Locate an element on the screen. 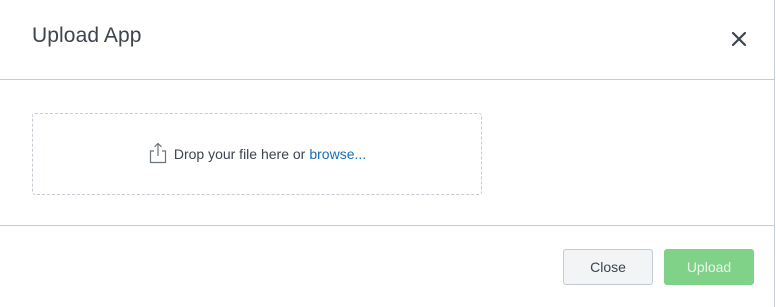 The width and height of the screenshot is (776, 307). close-icon is located at coordinates (739, 39).